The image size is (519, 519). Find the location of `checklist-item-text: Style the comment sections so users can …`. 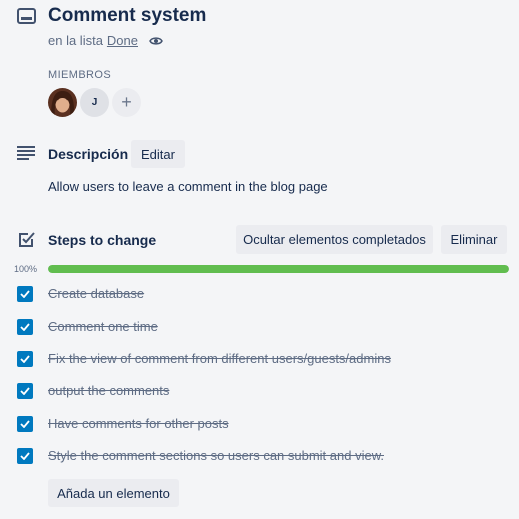

checklist-item-text: Style the comment sections so users can … is located at coordinates (216, 455).